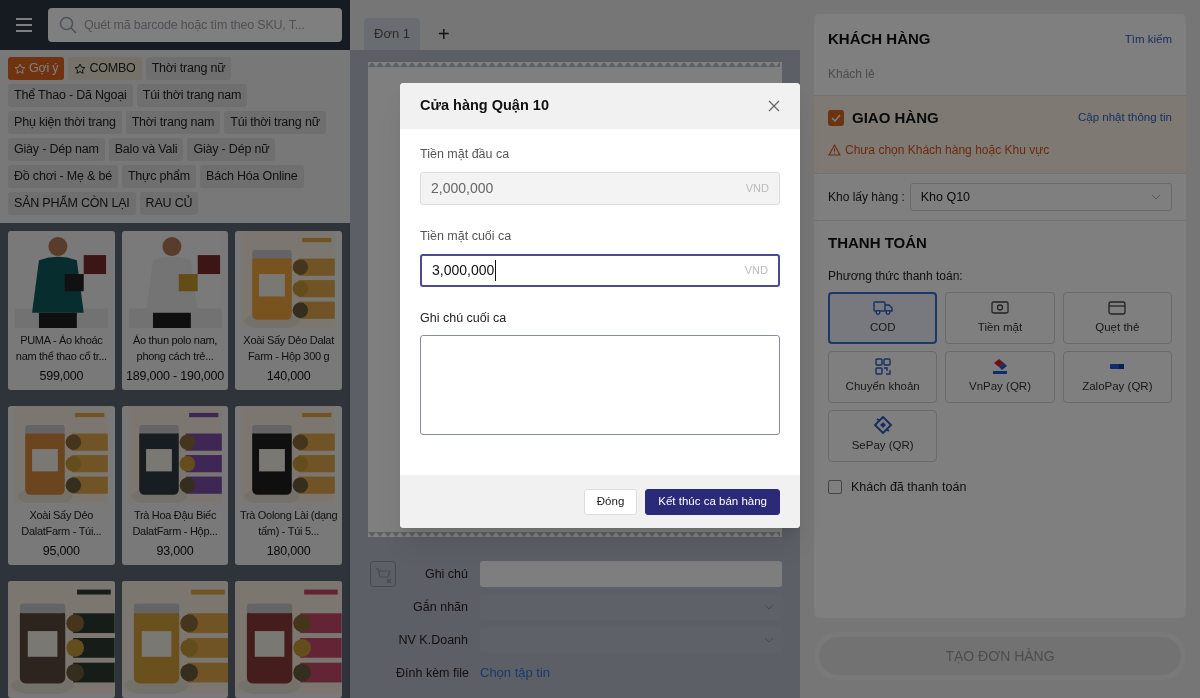 Image resolution: width=1200 pixels, height=698 pixels. Describe the element at coordinates (1117, 307) in the screenshot. I see `card-icon` at that location.